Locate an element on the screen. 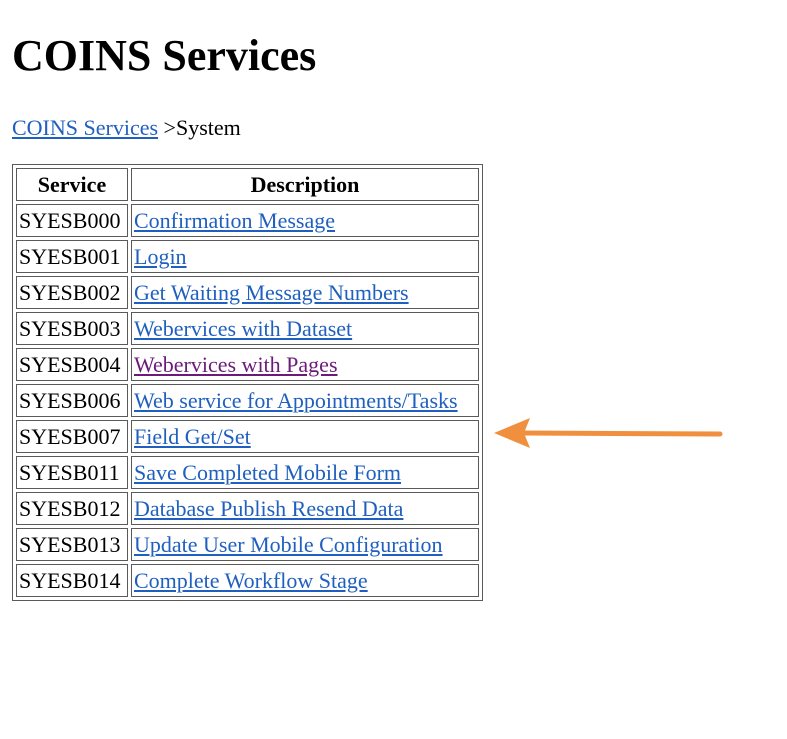 The height and width of the screenshot is (739, 787). table-row: SYESB014 Complete Workflow Stage is located at coordinates (247, 580).